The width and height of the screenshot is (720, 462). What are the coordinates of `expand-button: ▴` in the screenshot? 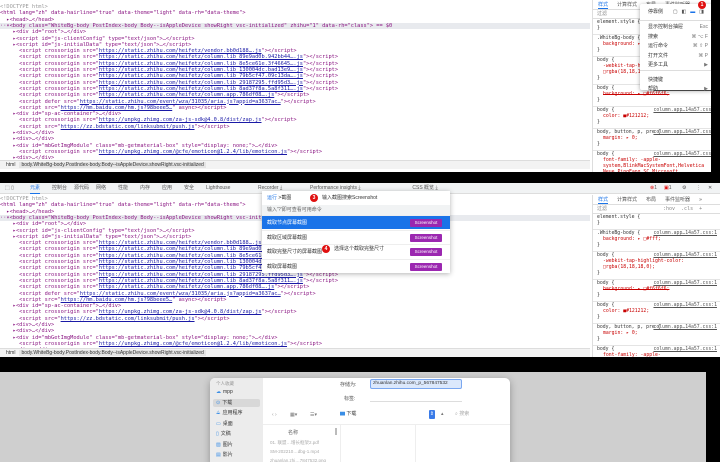 It's located at (442, 414).